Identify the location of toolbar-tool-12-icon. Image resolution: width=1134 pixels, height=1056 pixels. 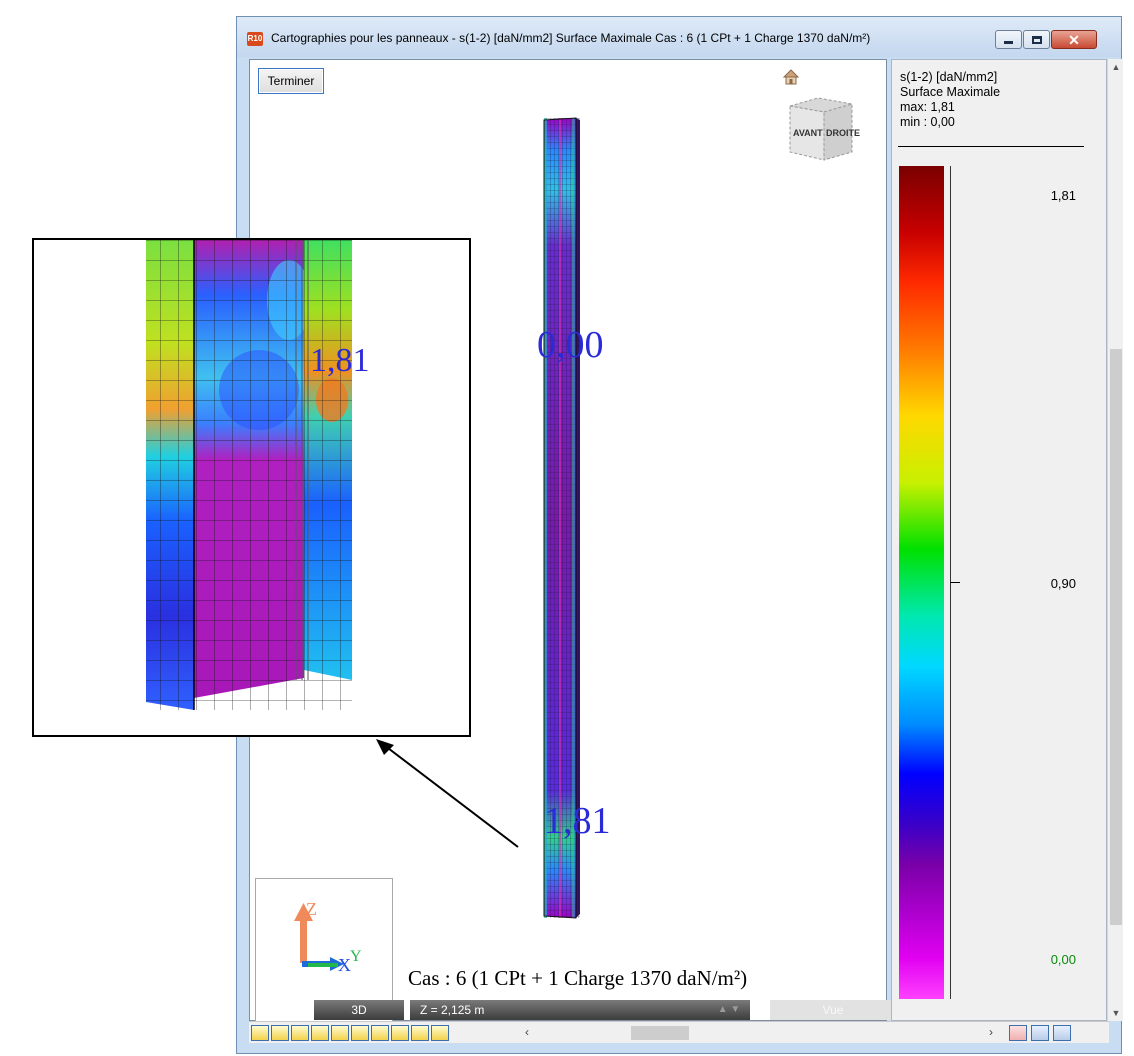
(1040, 1033).